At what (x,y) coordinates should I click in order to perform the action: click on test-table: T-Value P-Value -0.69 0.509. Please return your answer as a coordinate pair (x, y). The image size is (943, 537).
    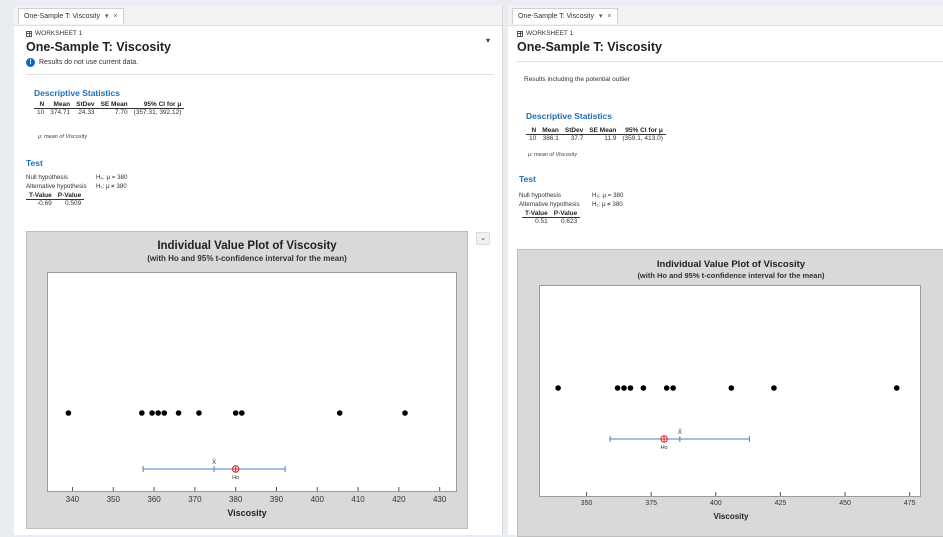
    Looking at the image, I should click on (55, 199).